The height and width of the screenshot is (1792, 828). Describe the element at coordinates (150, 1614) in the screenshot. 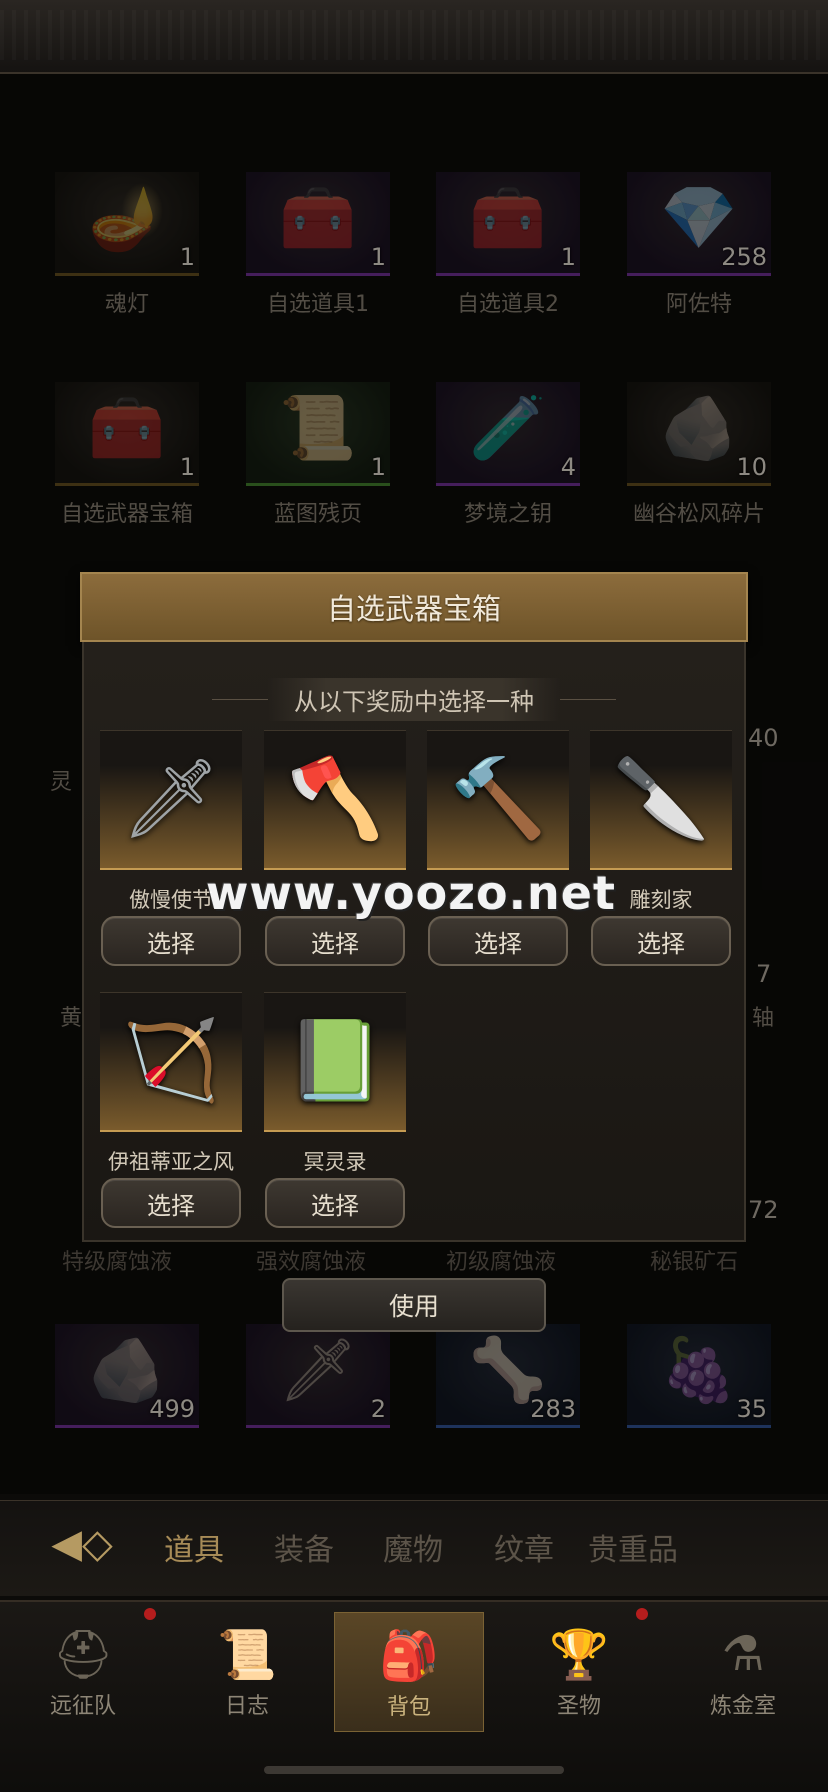

I see `notification-dot` at that location.